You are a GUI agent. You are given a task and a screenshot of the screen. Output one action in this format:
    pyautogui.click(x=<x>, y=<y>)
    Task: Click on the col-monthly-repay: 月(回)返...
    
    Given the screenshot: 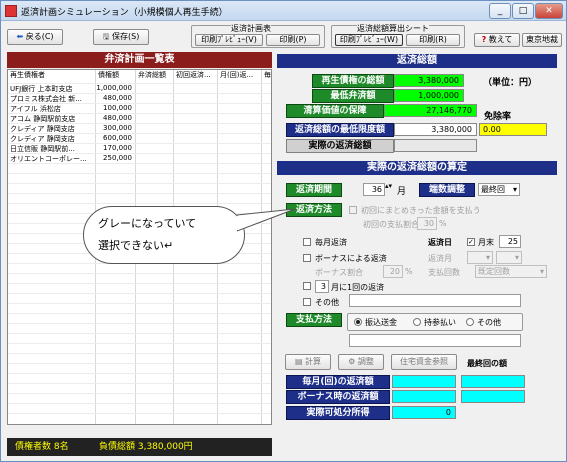 What is the action you would take?
    pyautogui.click(x=240, y=76)
    